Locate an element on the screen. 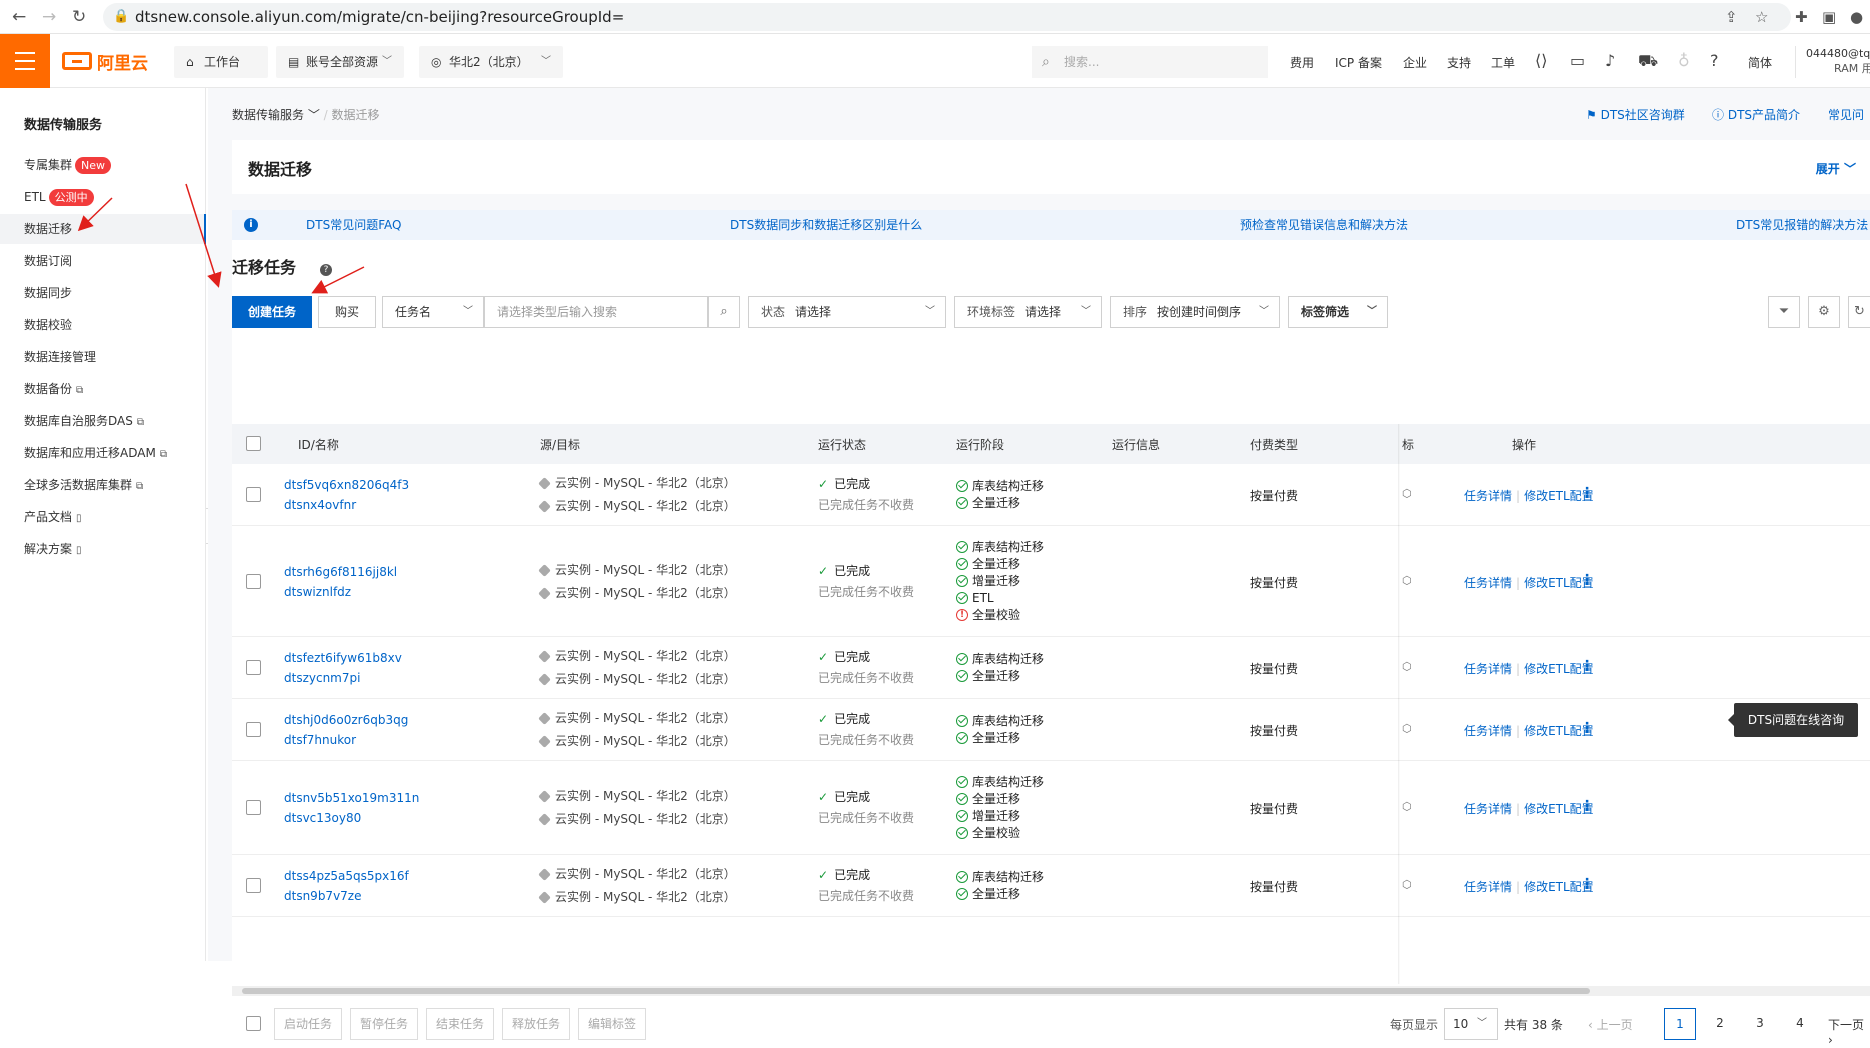 The height and width of the screenshot is (1048, 1870). share-icon: ⇪ is located at coordinates (1731, 17).